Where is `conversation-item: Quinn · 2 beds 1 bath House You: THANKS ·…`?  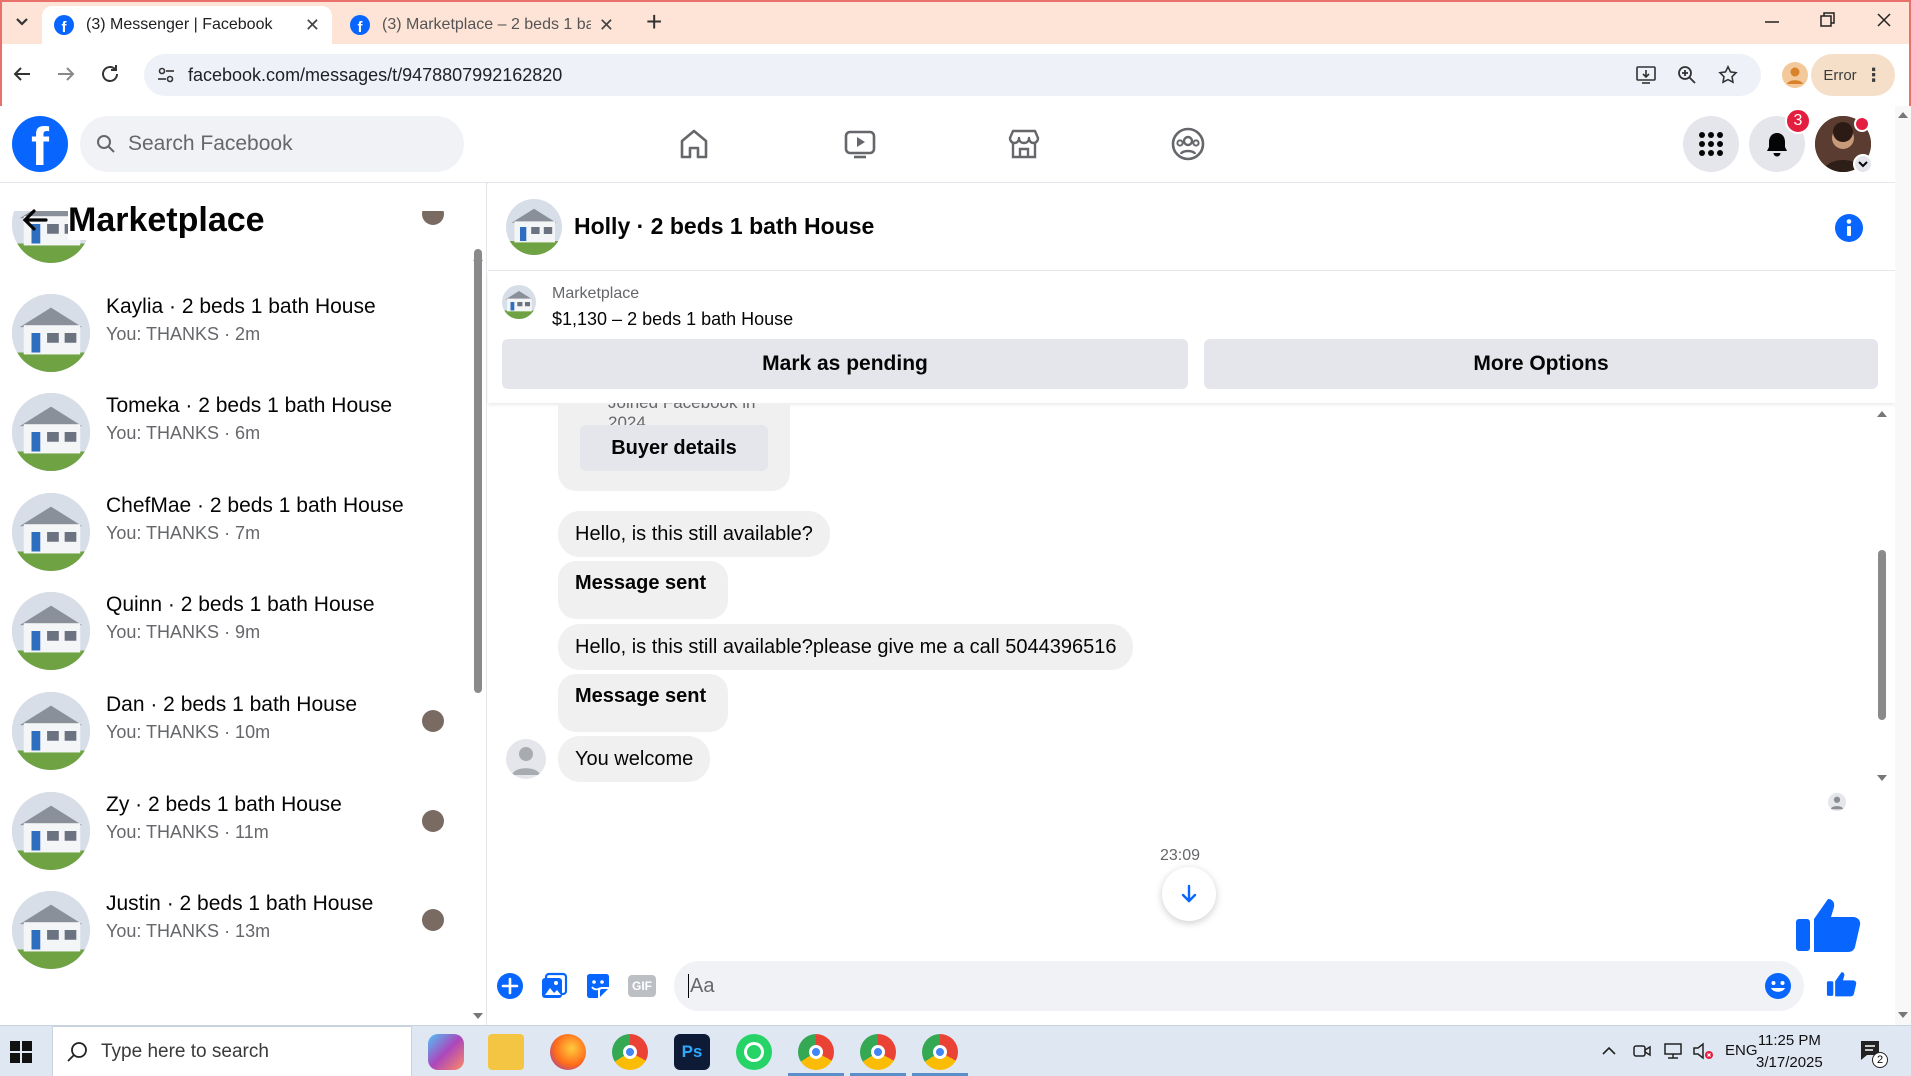
conversation-item: Quinn · 2 beds 1 bath House You: THANKS ·… is located at coordinates (235, 633).